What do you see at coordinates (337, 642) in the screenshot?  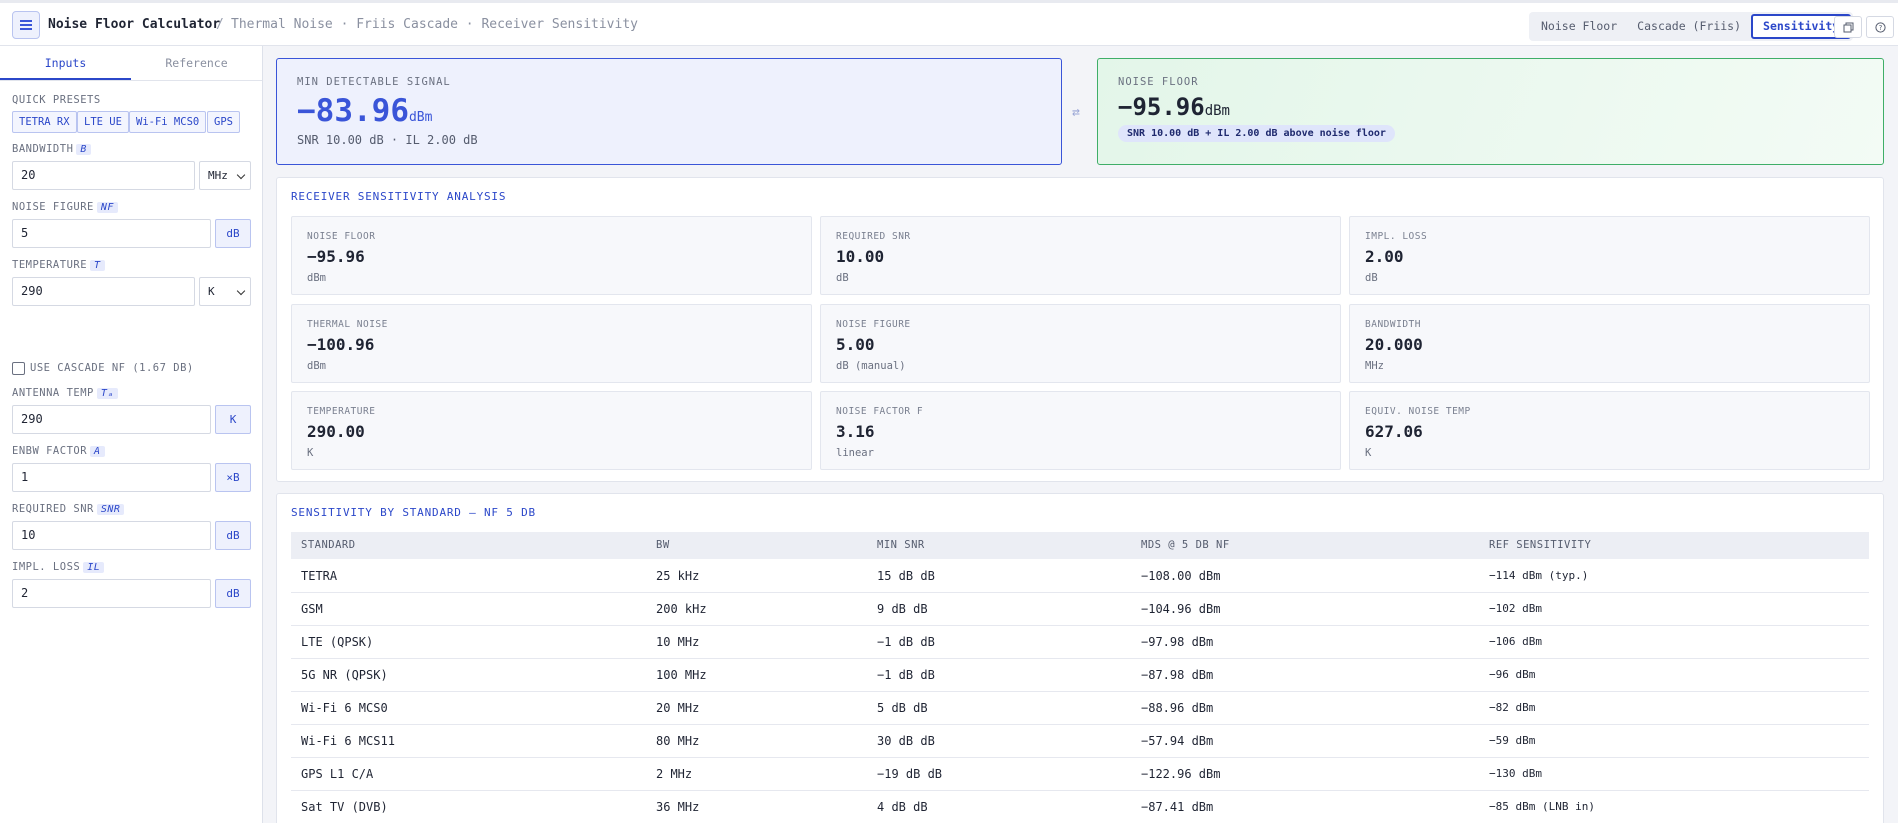 I see `cell-standard: LTE (QPSK)` at bounding box center [337, 642].